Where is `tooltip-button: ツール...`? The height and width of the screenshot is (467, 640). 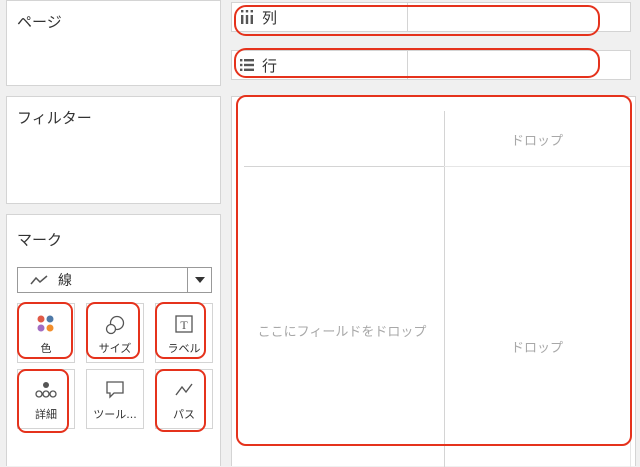 tooltip-button: ツール... is located at coordinates (115, 399).